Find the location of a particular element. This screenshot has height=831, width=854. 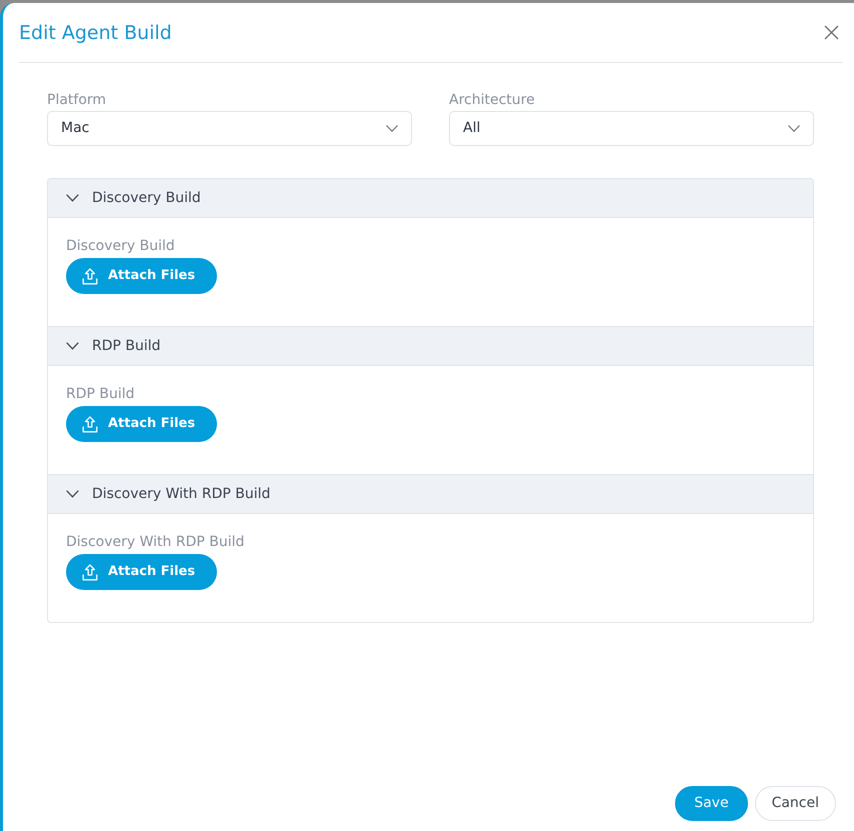

close-button is located at coordinates (831, 32).